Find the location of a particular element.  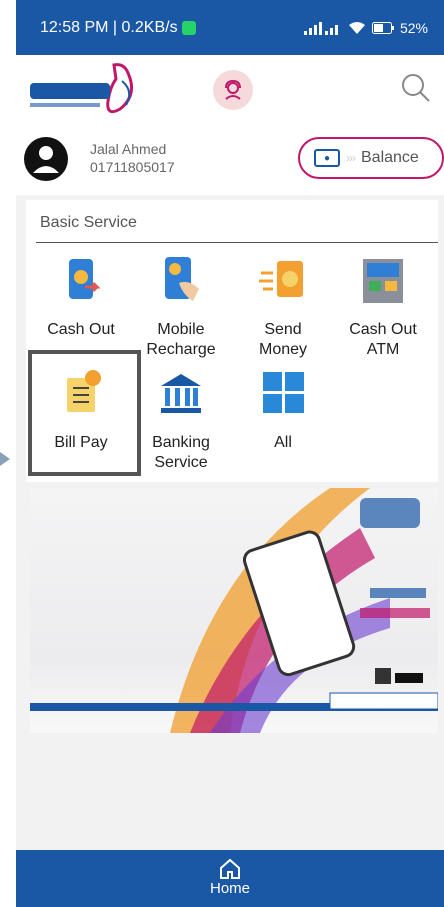

app-header is located at coordinates (230, 90).